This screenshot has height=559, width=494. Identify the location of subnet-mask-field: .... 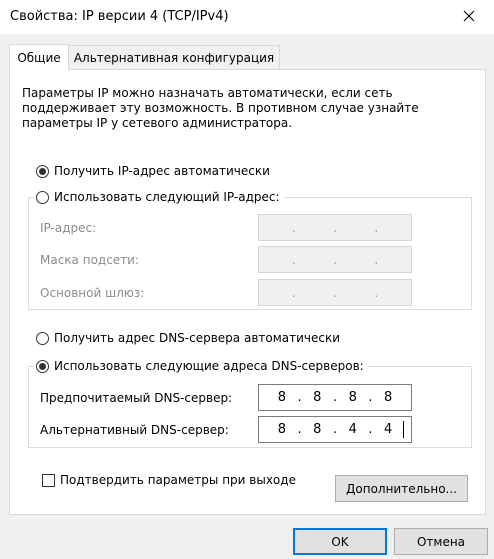
(335, 259).